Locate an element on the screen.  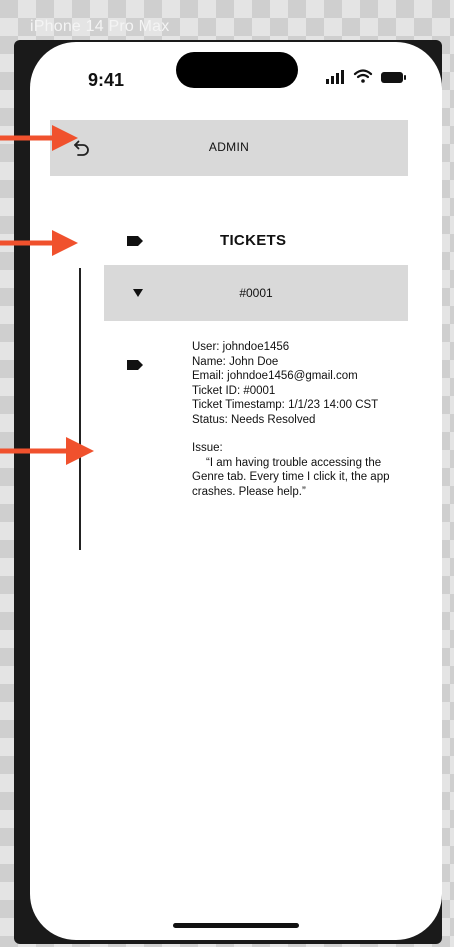
detail-email: Email: johndoe1456@gmail.com is located at coordinates (275, 376).